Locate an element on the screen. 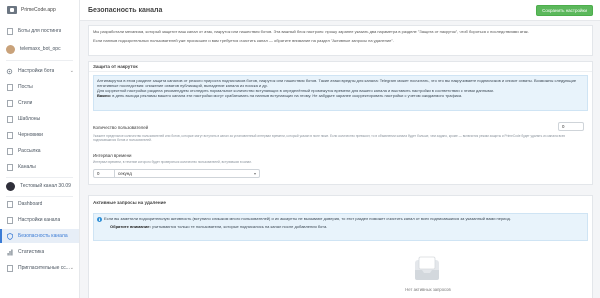  sidebar-item-posting-bots: Боты для постинга is located at coordinates (39, 31).